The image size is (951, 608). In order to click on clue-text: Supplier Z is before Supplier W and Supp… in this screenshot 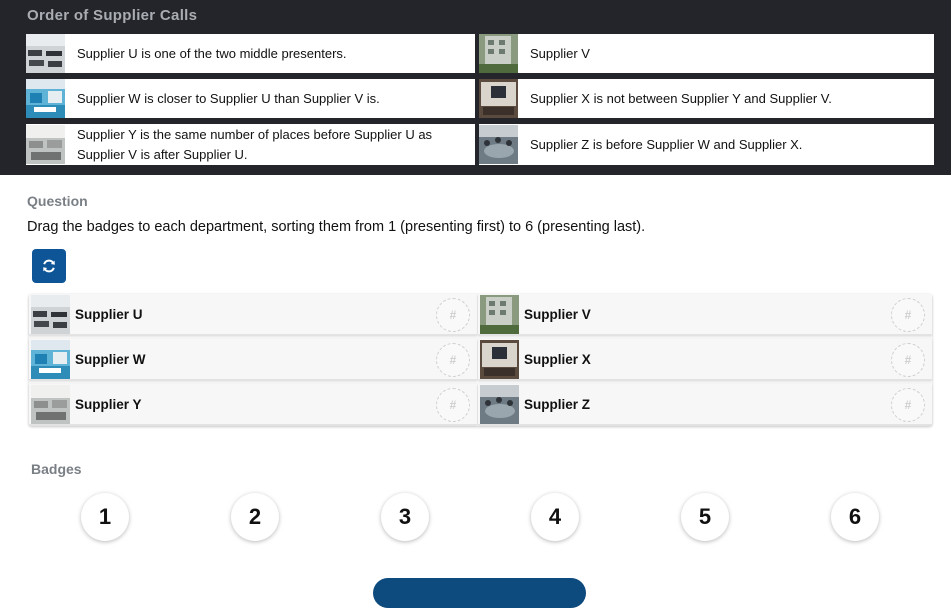, I will do `click(666, 144)`.